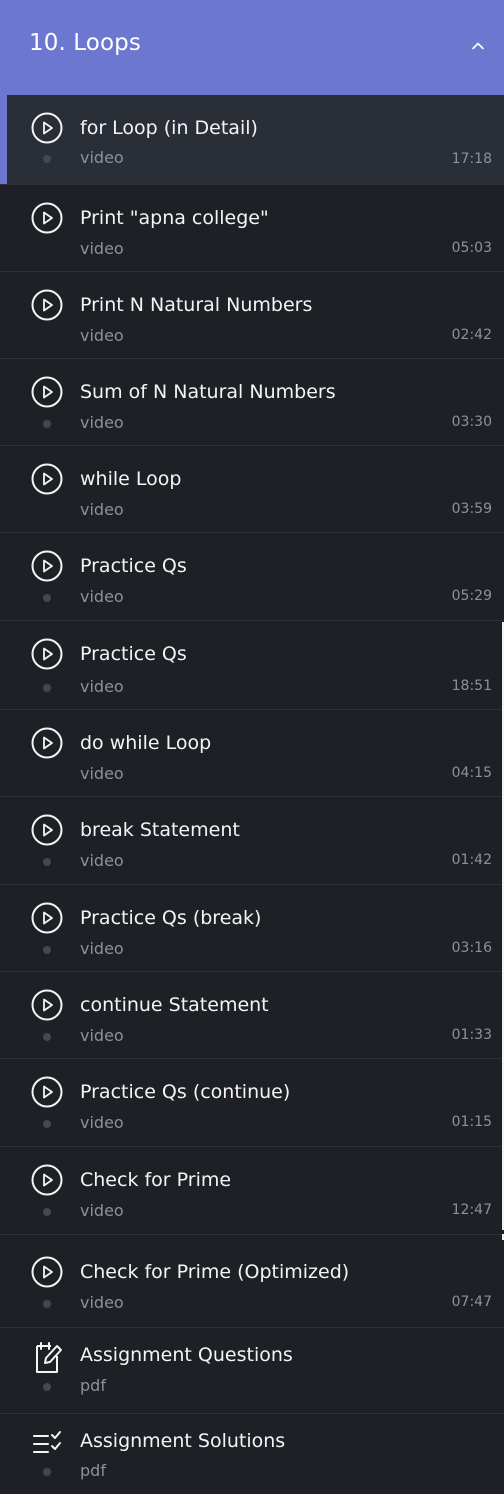 The height and width of the screenshot is (1494, 504). Describe the element at coordinates (252, 840) in the screenshot. I see `lesson-item: break Statement video 01:42` at that location.